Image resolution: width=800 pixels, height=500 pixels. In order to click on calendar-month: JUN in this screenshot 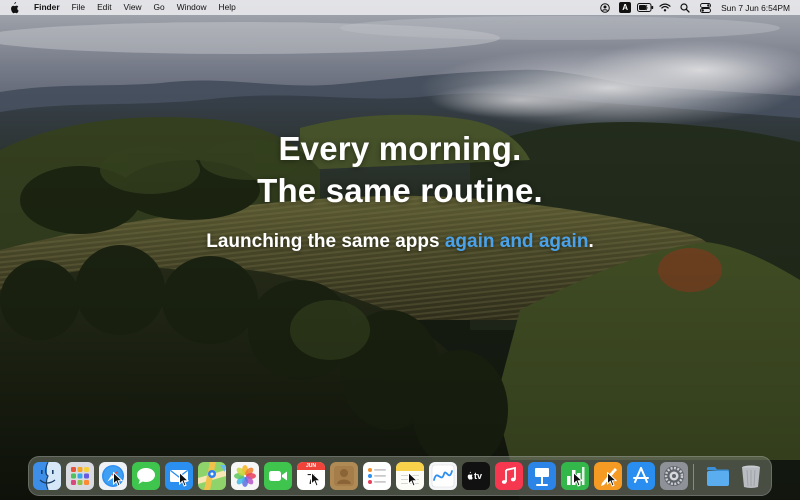, I will do `click(310, 466)`.